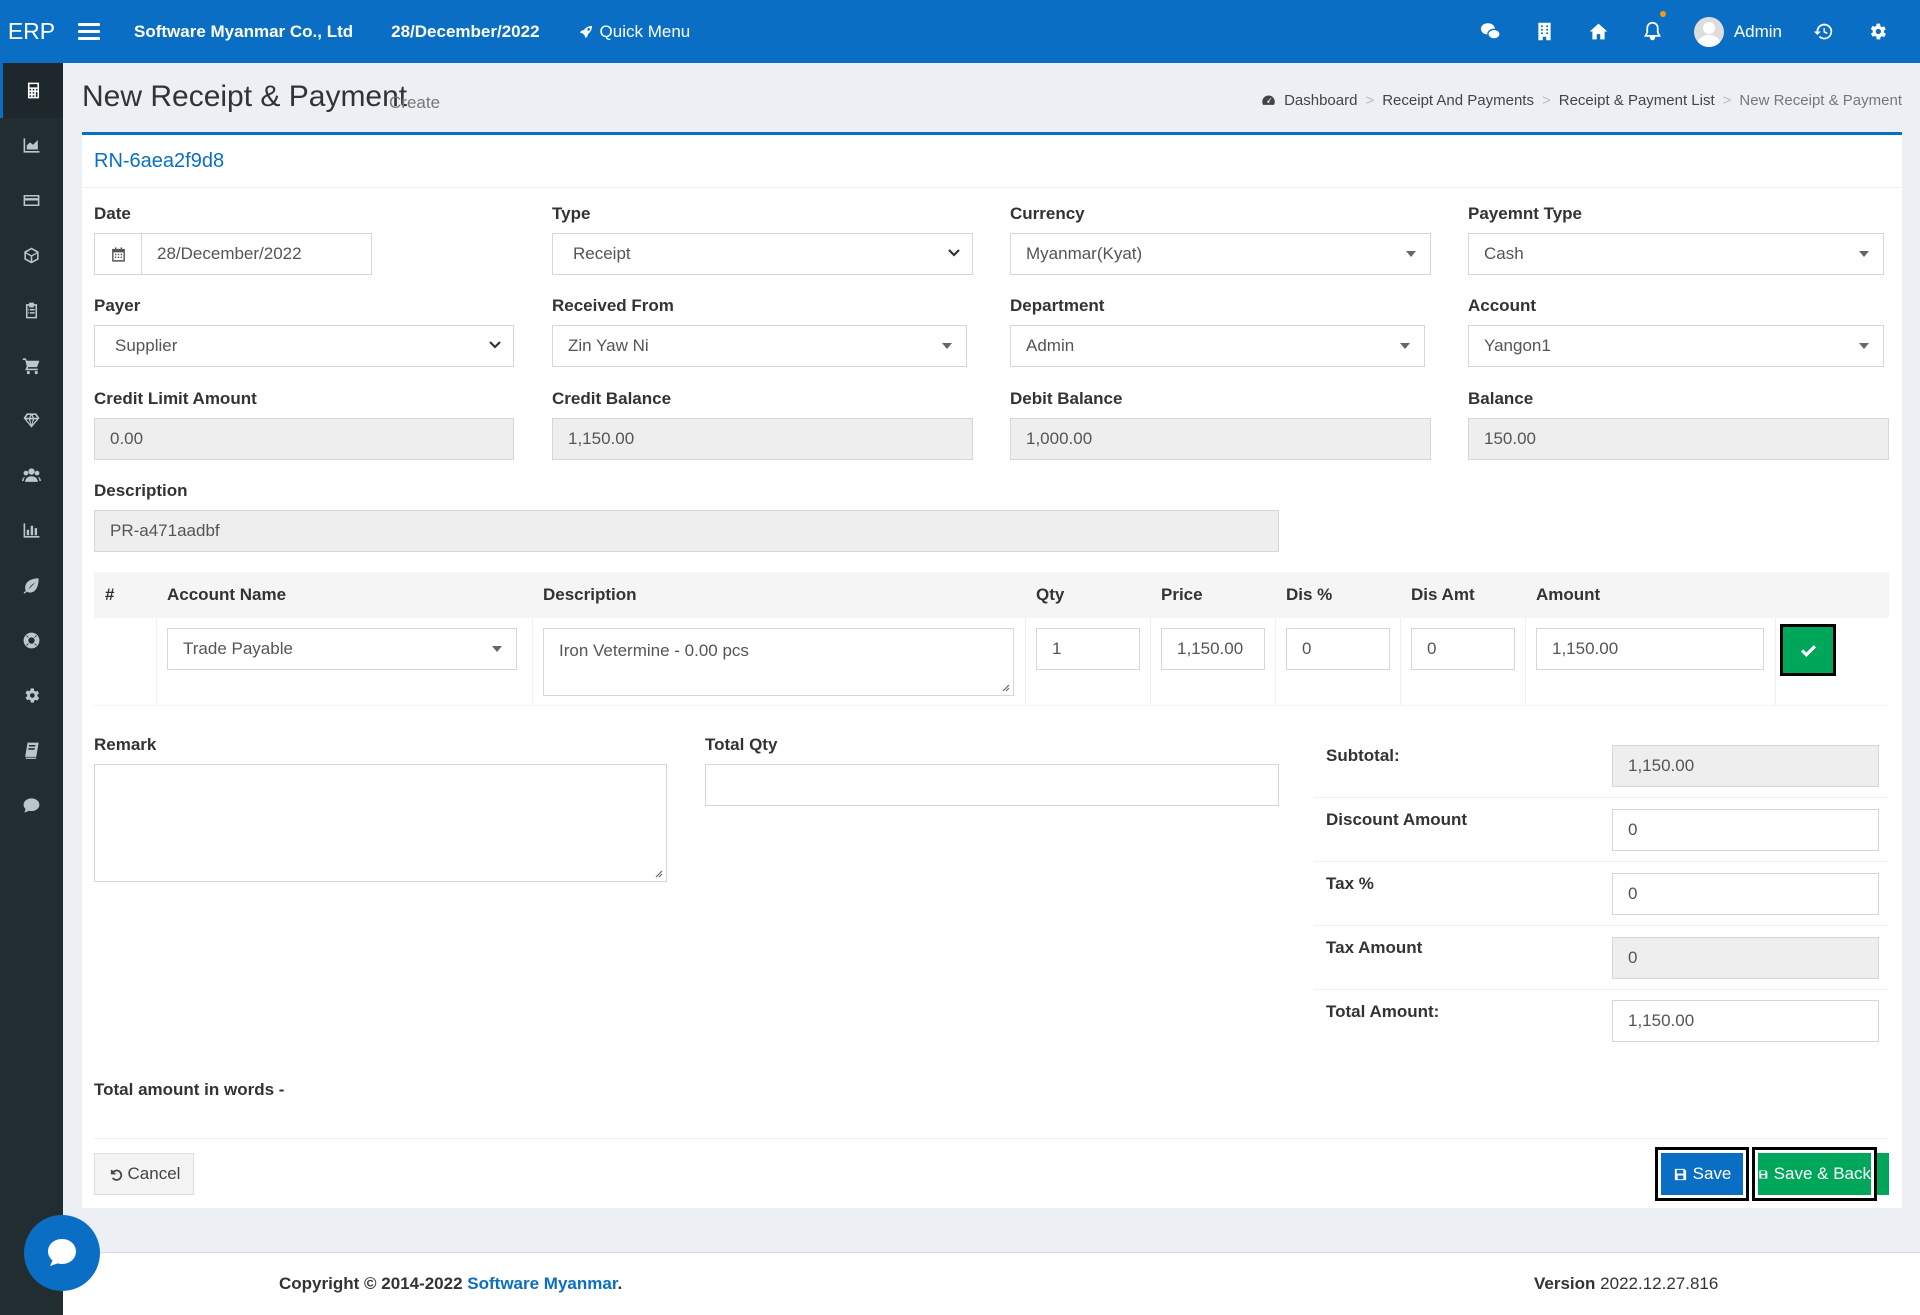  What do you see at coordinates (759, 346) in the screenshot?
I see `received-from-select: Zin Yaw Ni` at bounding box center [759, 346].